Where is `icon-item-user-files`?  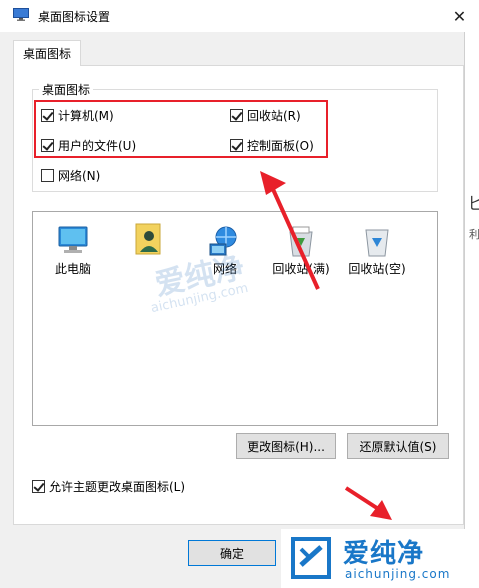 icon-item-user-files is located at coordinates (149, 246).